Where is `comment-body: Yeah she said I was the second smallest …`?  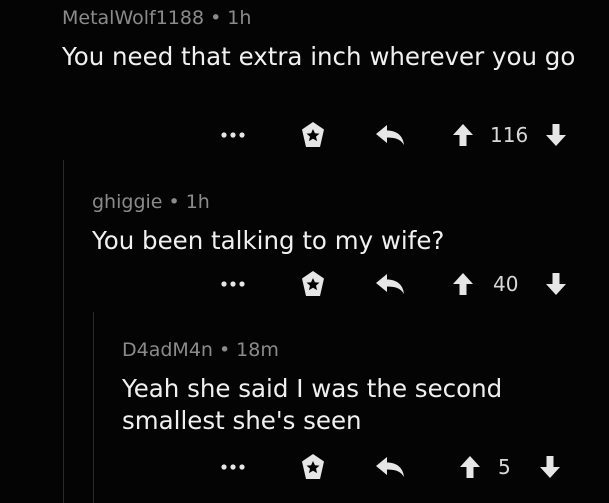
comment-body: Yeah she said I was the second smallest … is located at coordinates (312, 404).